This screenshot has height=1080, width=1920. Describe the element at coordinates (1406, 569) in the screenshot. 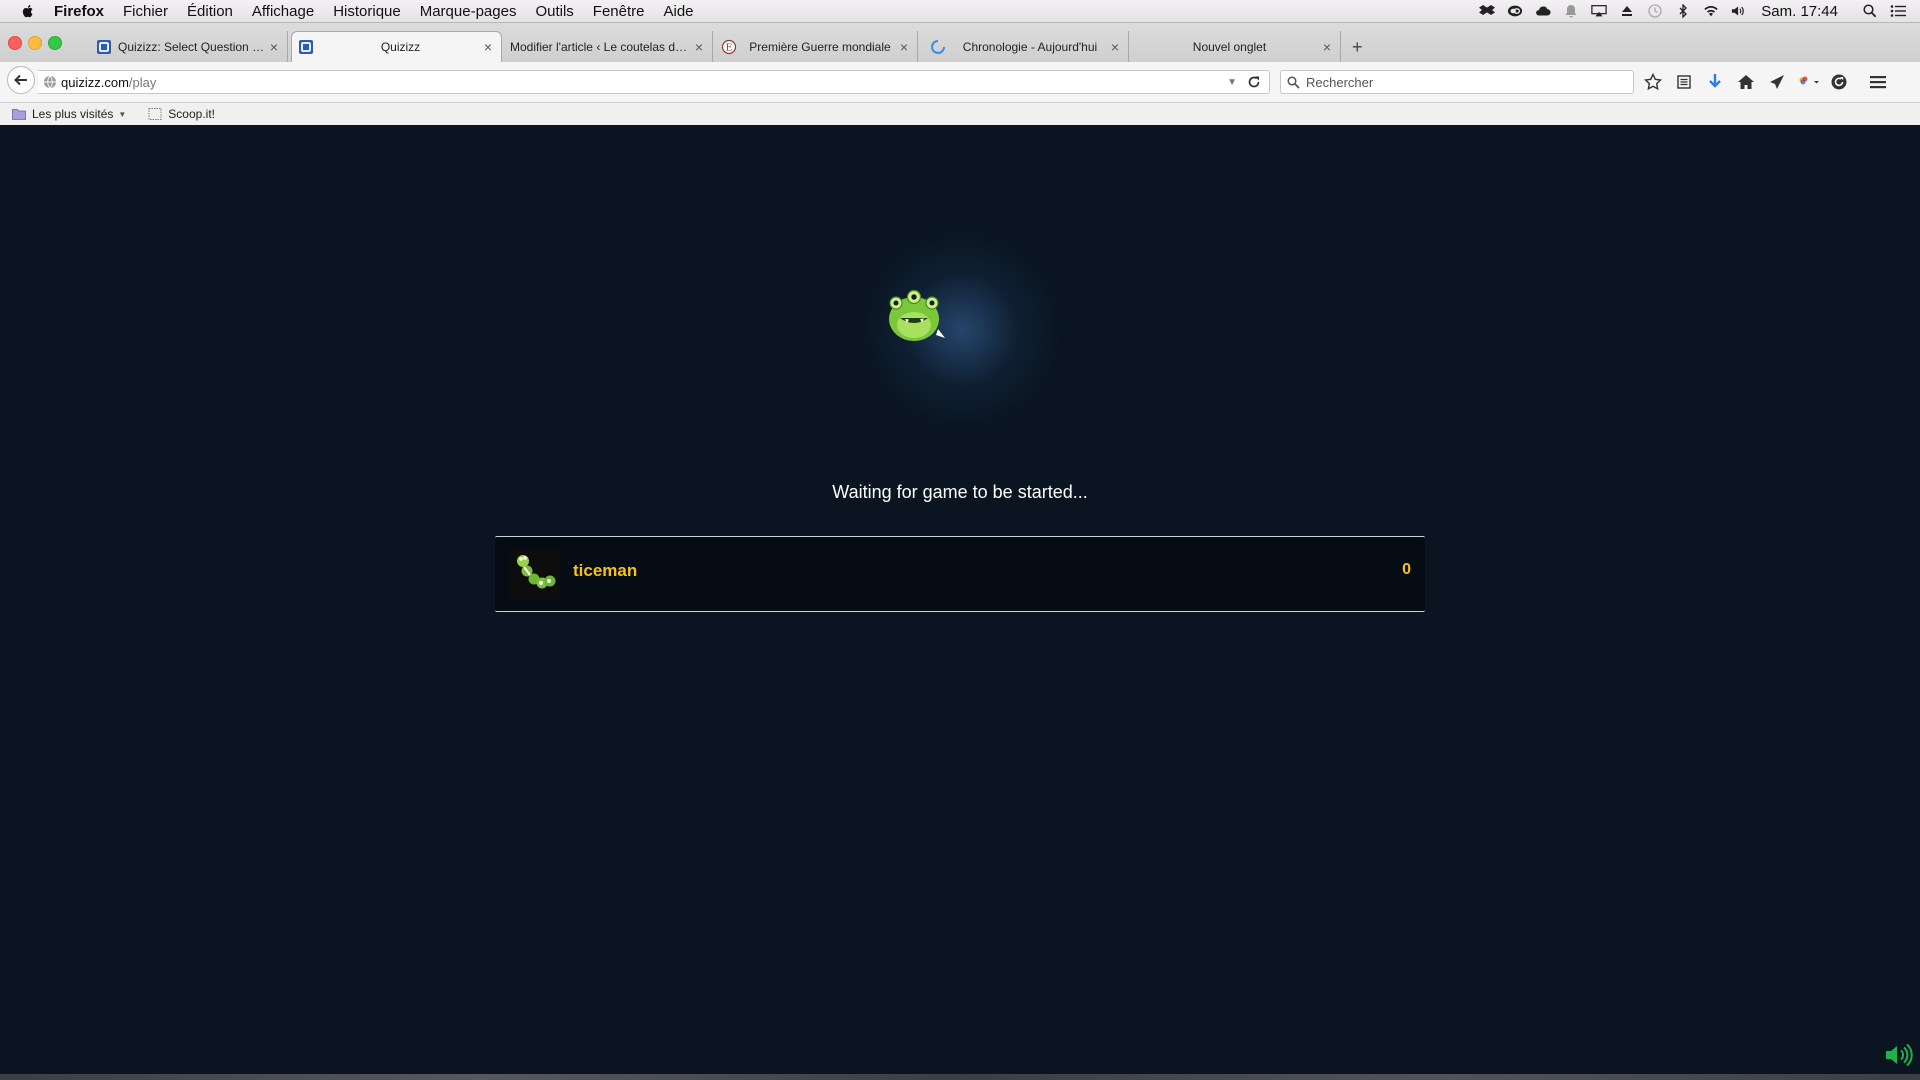

I see `player-score: 0` at that location.